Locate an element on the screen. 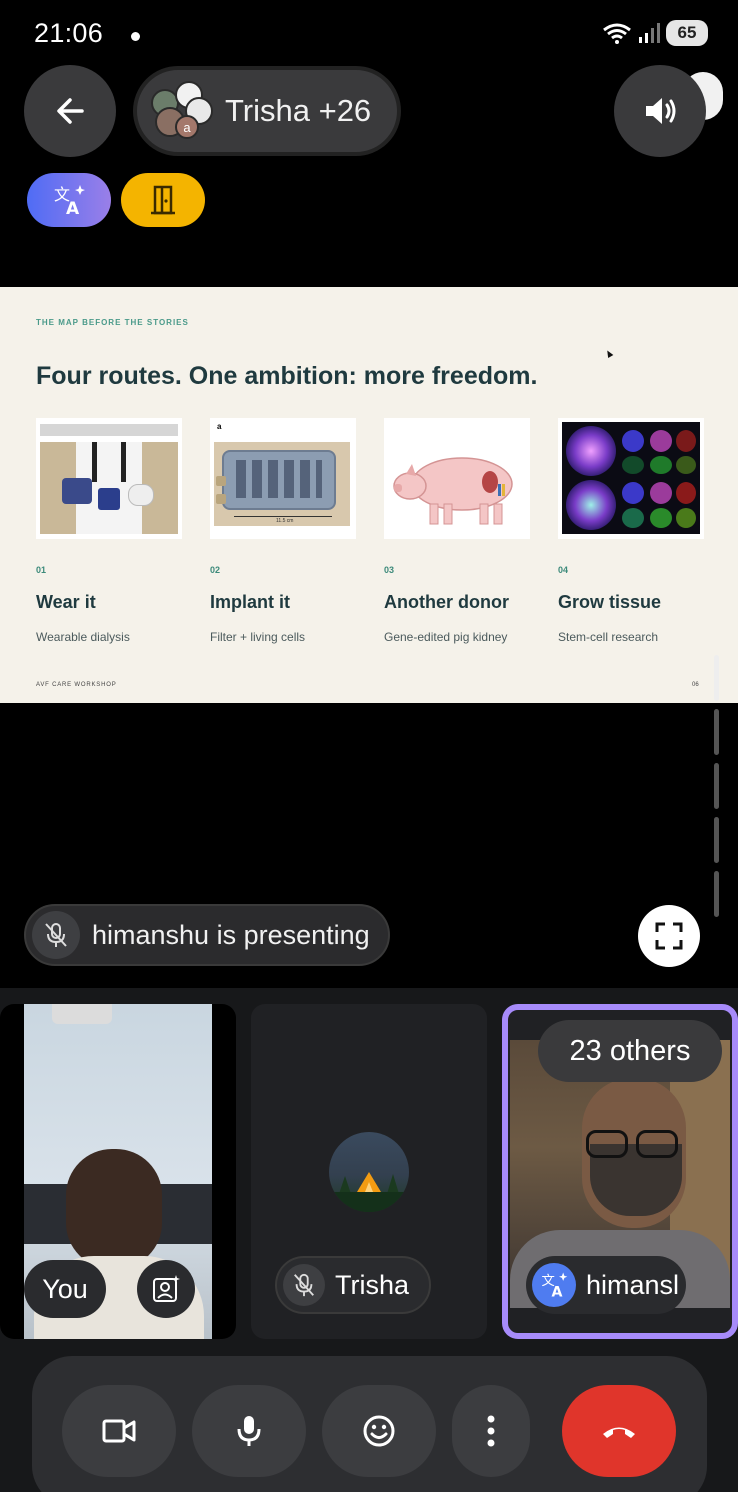 The image size is (738, 1492). slide-card-implant: a 11.5 cm is located at coordinates (283, 478).